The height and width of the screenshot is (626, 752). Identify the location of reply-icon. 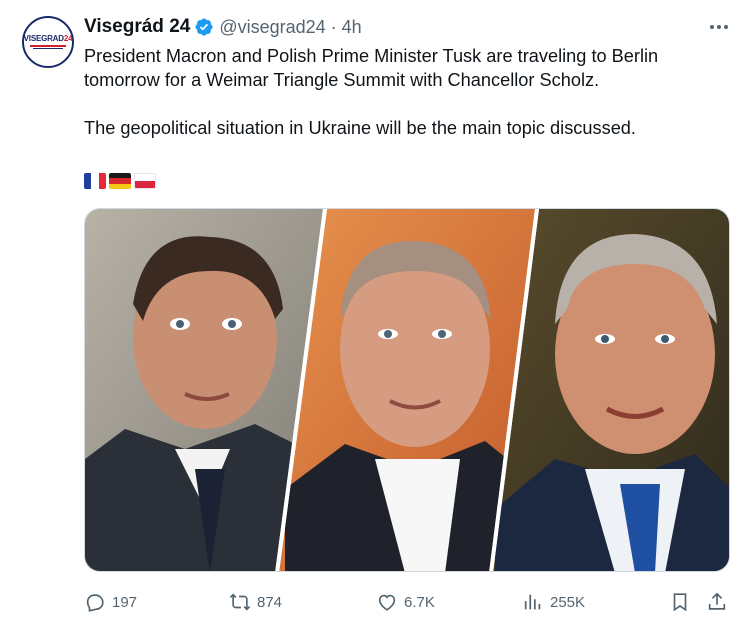
(95, 603).